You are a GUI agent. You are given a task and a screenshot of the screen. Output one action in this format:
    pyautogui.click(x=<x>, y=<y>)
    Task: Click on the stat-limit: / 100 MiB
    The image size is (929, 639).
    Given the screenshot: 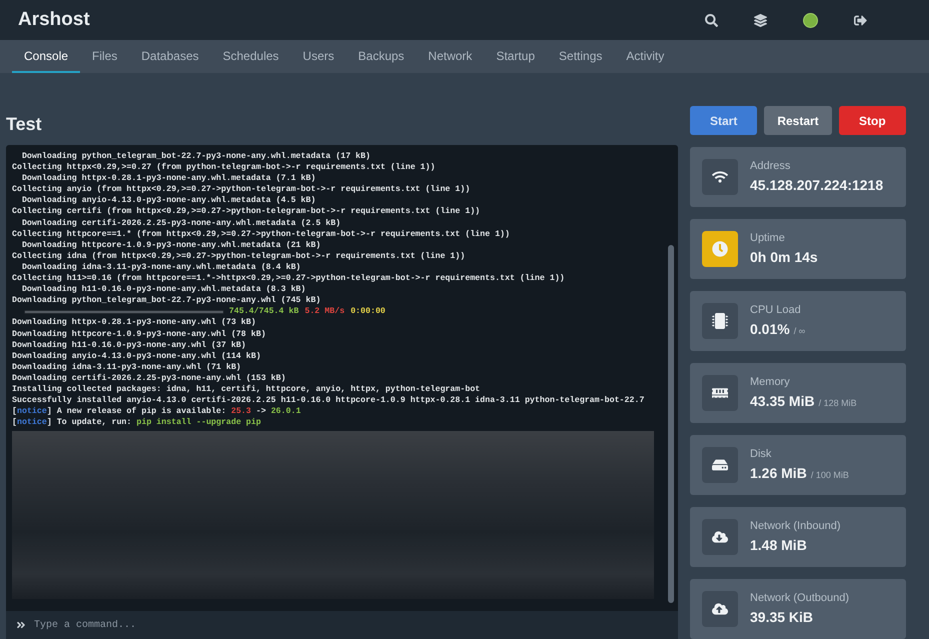 What is the action you would take?
    pyautogui.click(x=829, y=475)
    